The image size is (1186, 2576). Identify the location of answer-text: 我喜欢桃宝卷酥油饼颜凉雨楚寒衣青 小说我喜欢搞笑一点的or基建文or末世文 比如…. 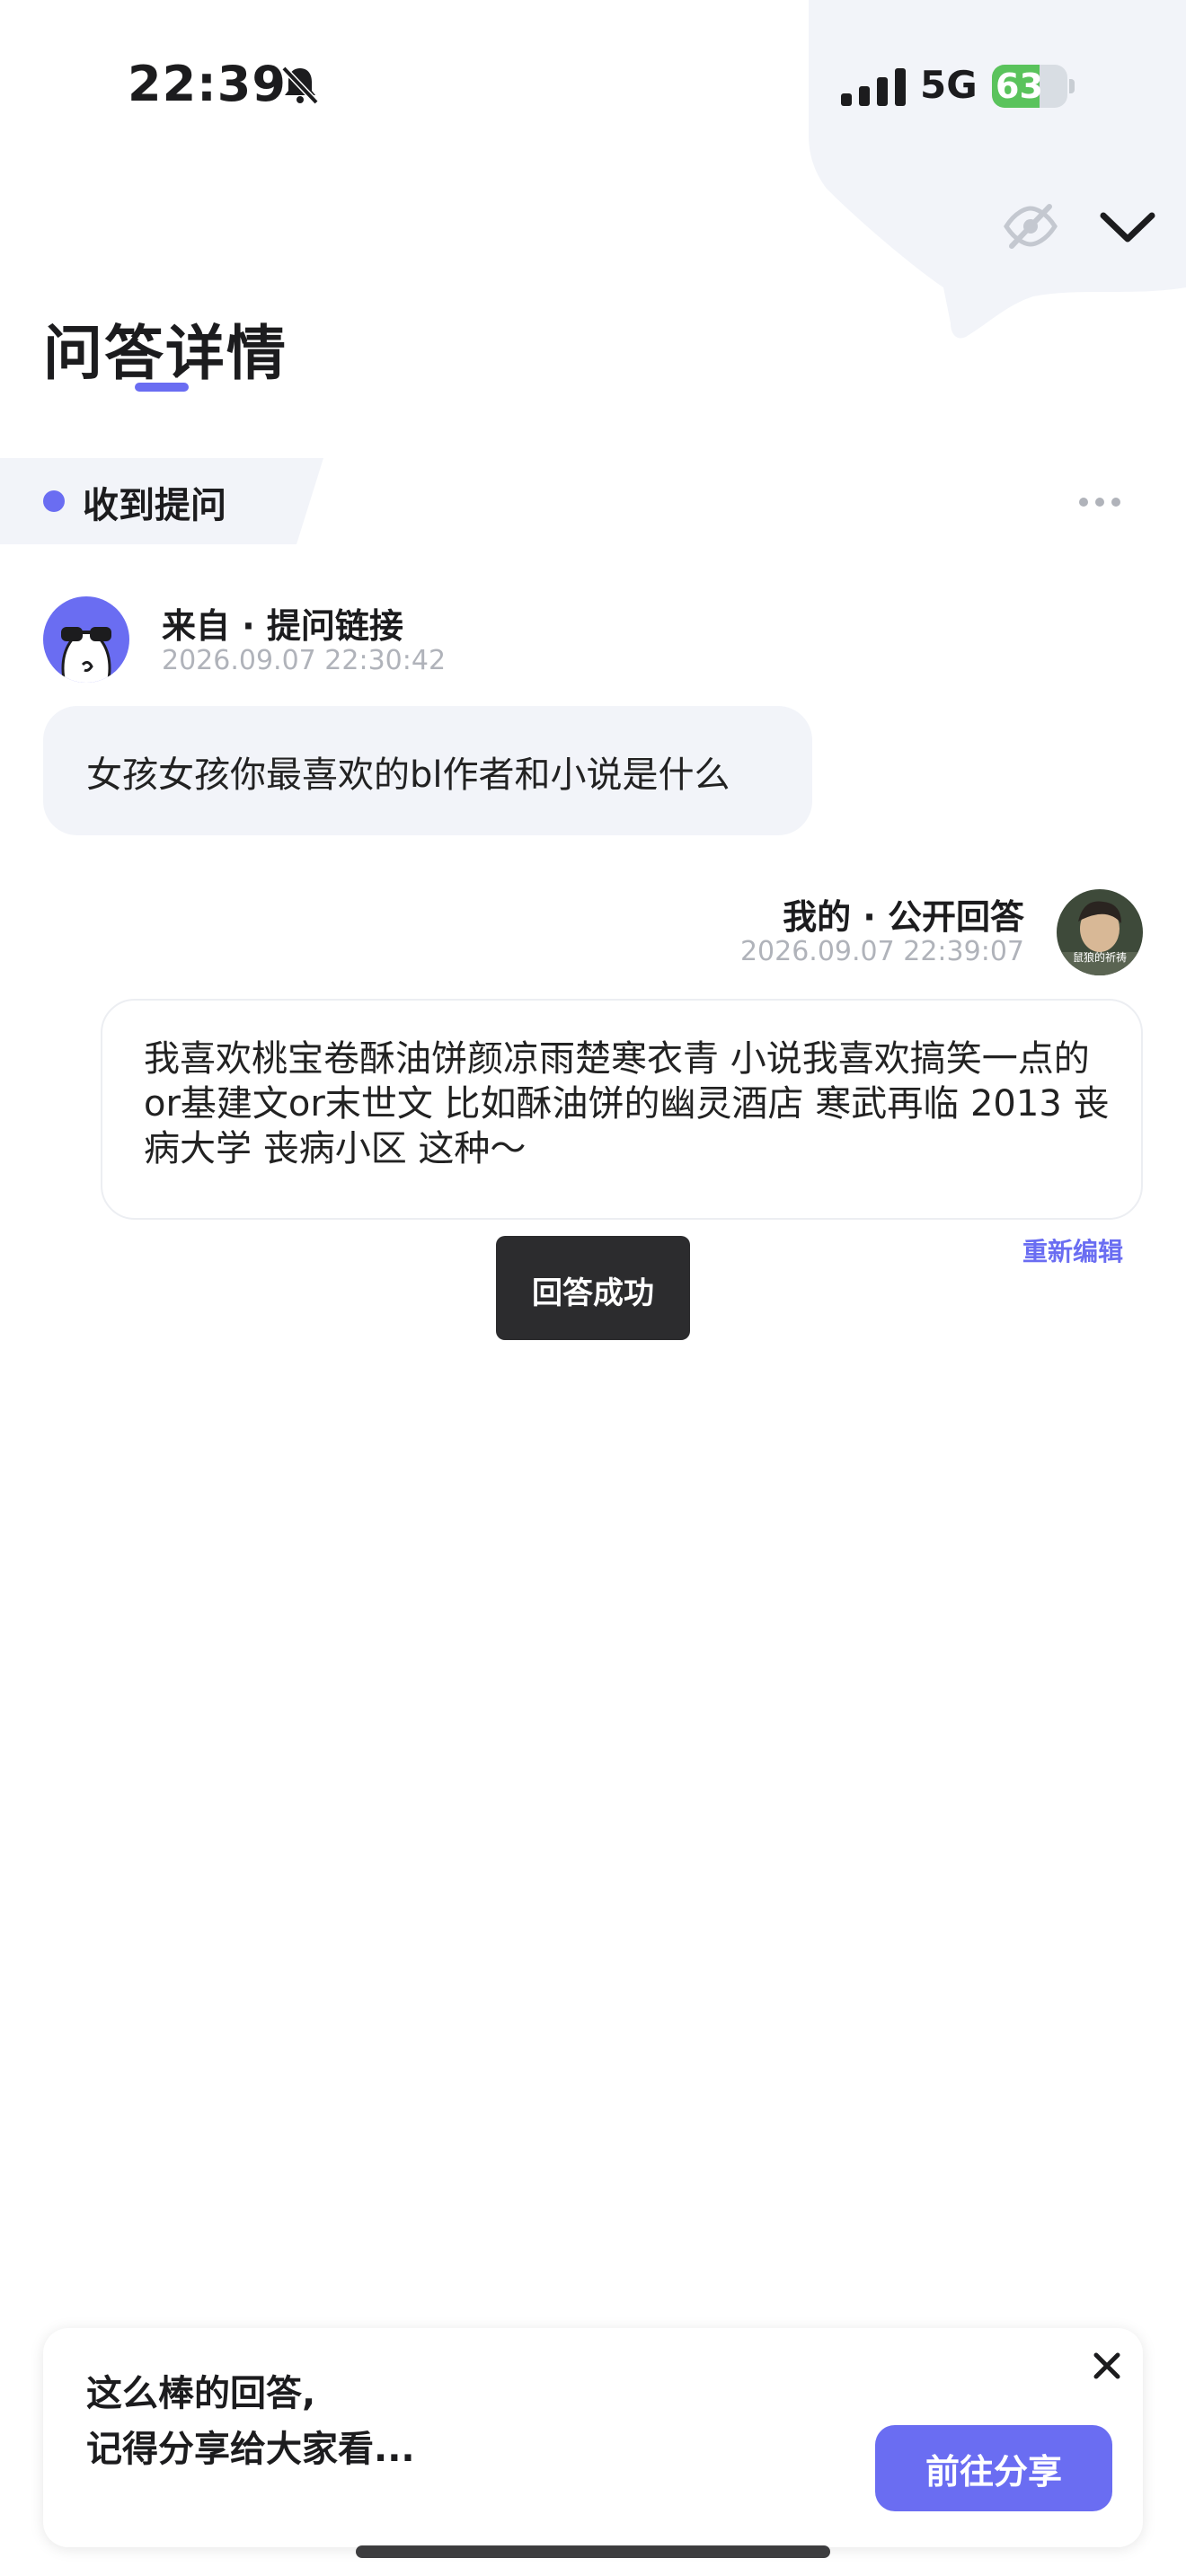
(627, 1103).